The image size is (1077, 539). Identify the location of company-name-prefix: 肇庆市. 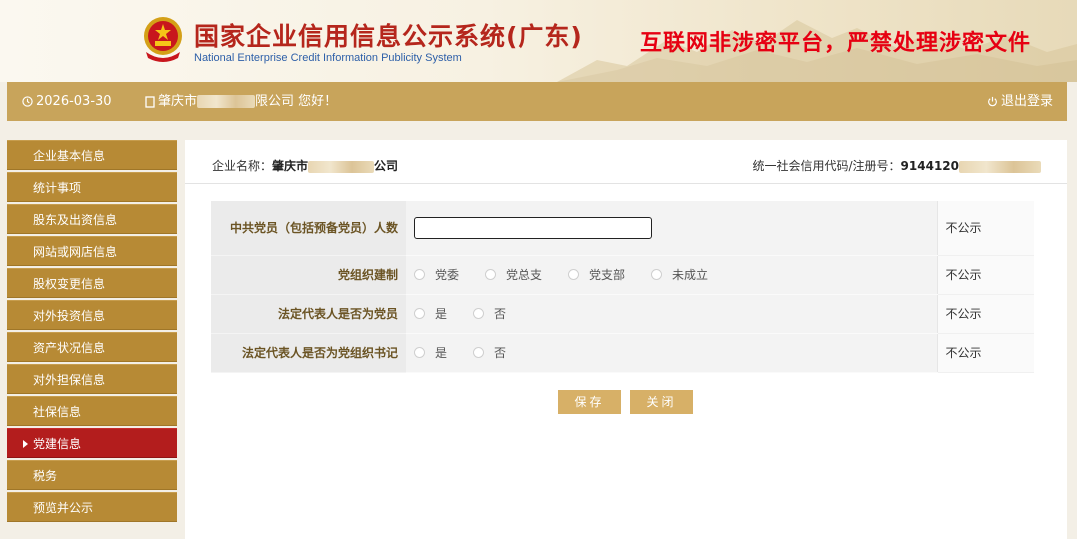
(290, 166).